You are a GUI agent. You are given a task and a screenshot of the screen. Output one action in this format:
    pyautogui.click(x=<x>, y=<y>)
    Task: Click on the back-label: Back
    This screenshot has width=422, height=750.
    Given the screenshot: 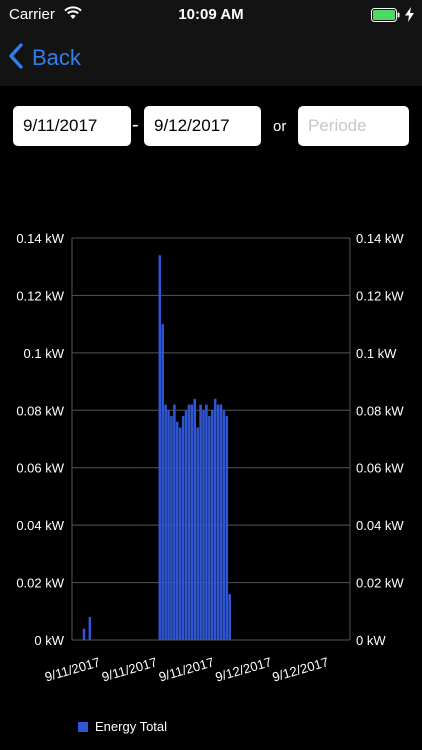 What is the action you would take?
    pyautogui.click(x=56, y=57)
    